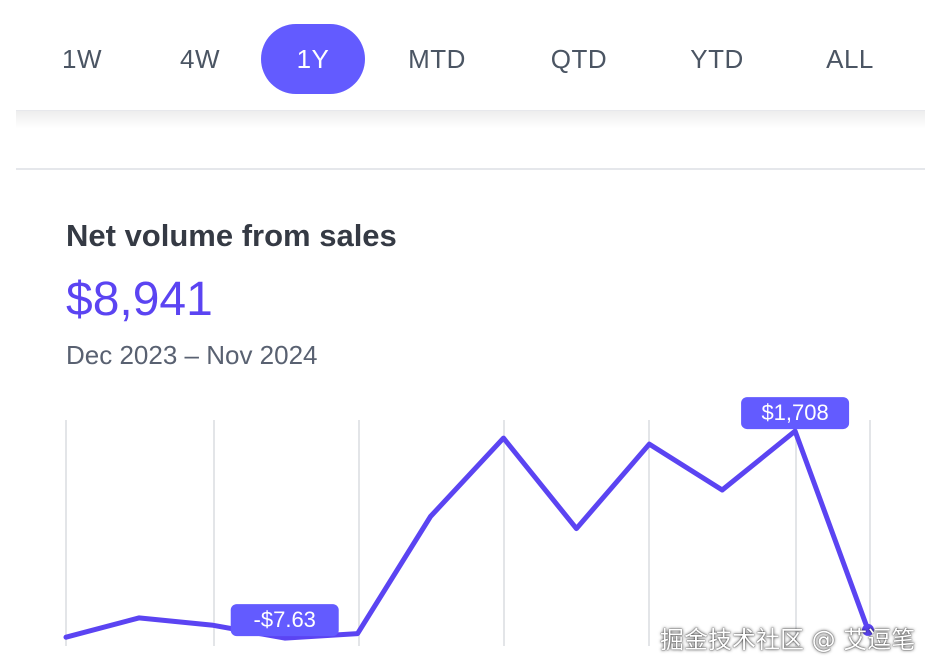  I want to click on watermark-text: 掘金技术社区 @ 艾逗笔, so click(788, 640).